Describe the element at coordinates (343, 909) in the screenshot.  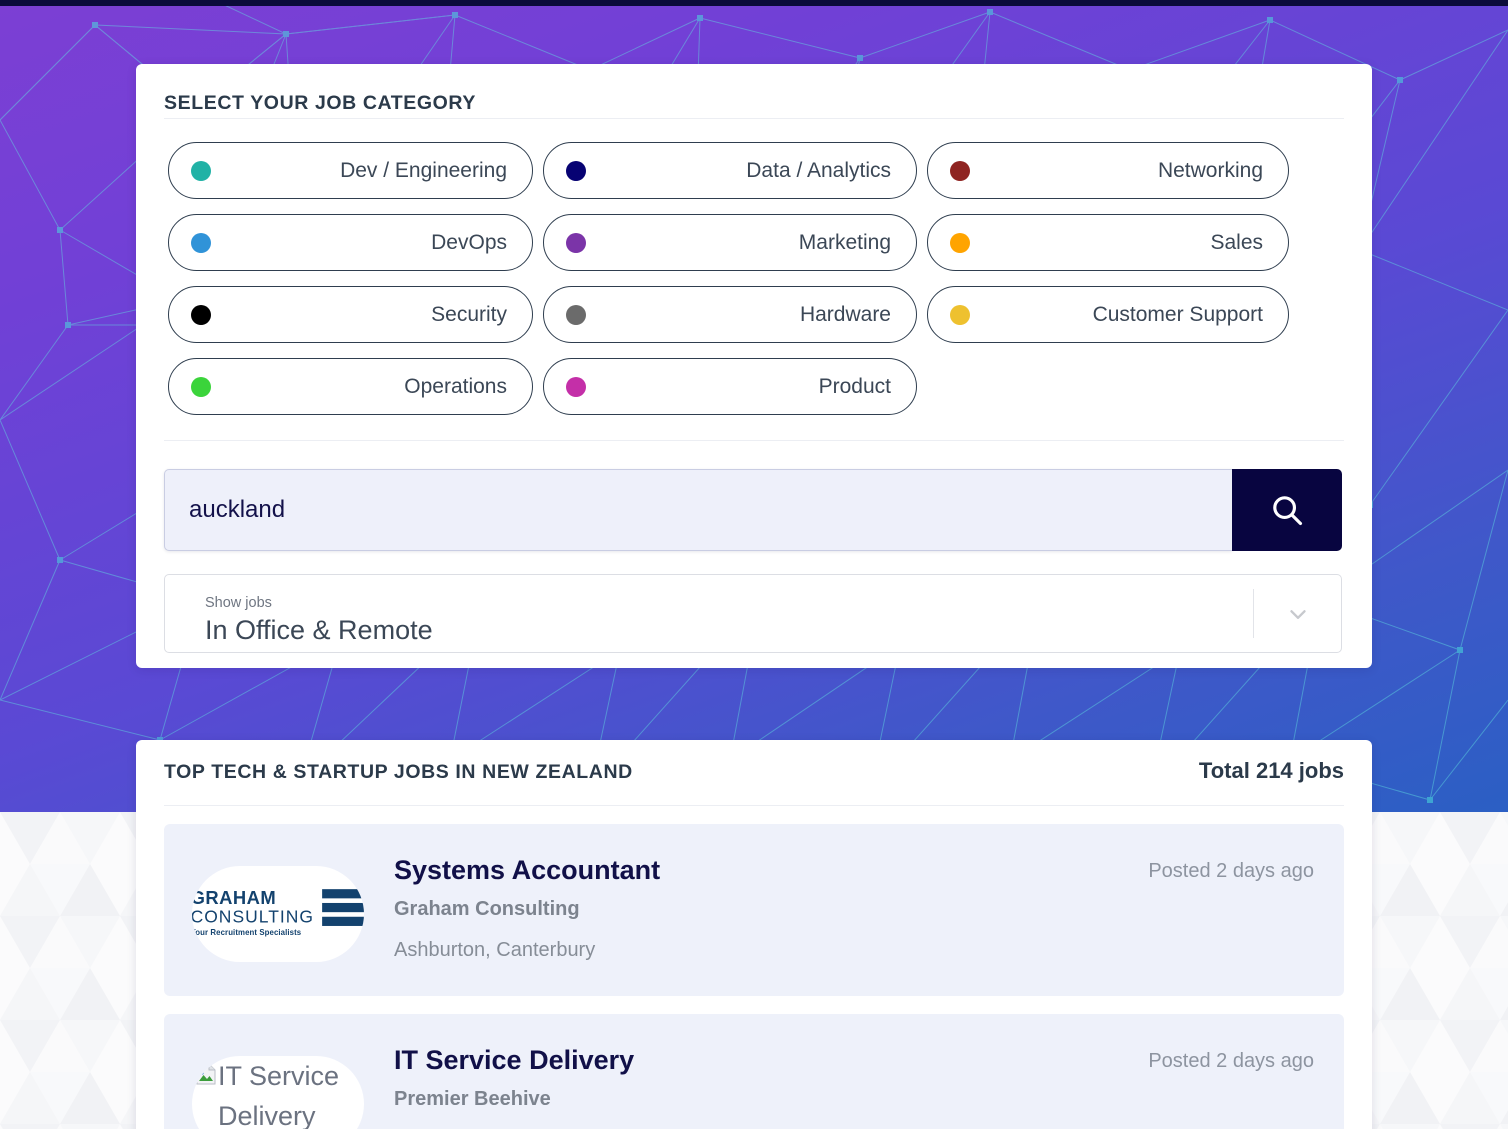
I see `logo-bars-icon` at that location.